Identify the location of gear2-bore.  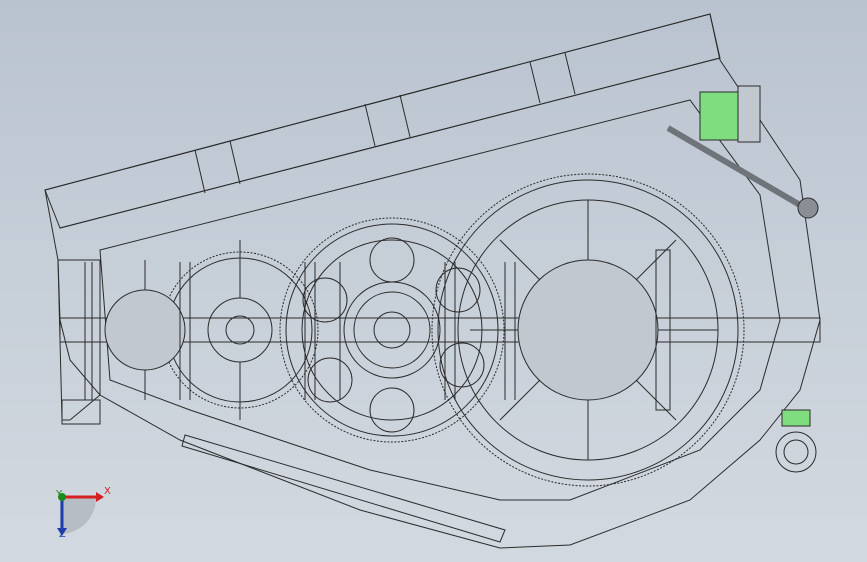
(392, 330).